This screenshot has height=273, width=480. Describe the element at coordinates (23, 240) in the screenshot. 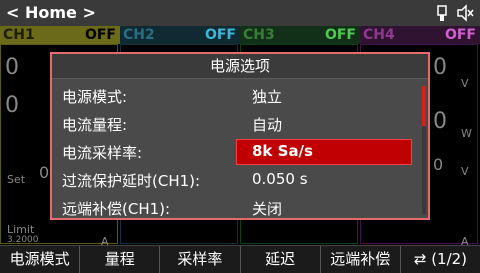

I see `ch1-limit-value: 3.2000` at that location.